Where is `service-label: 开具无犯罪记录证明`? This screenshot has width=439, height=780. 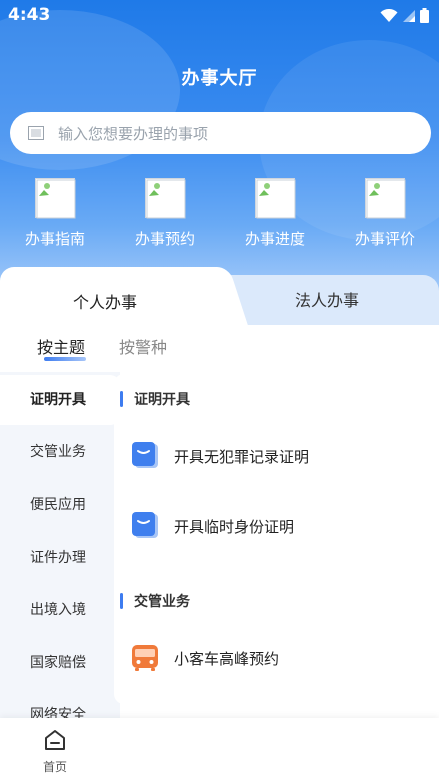 service-label: 开具无犯罪记录证明 is located at coordinates (242, 456).